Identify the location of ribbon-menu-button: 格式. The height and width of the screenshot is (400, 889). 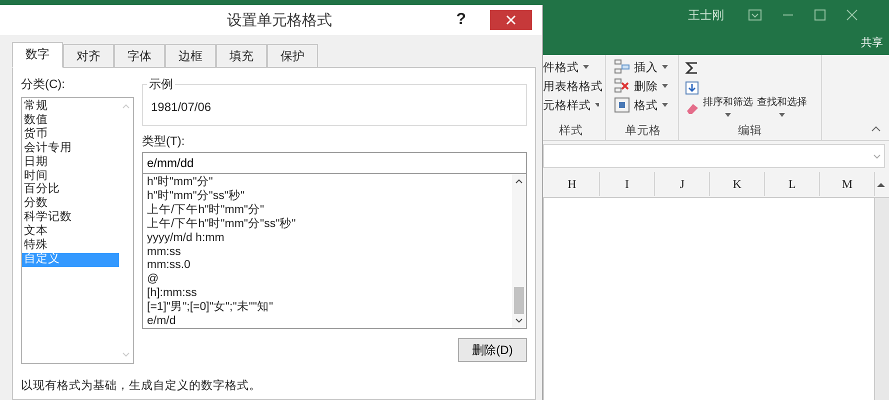
(643, 105).